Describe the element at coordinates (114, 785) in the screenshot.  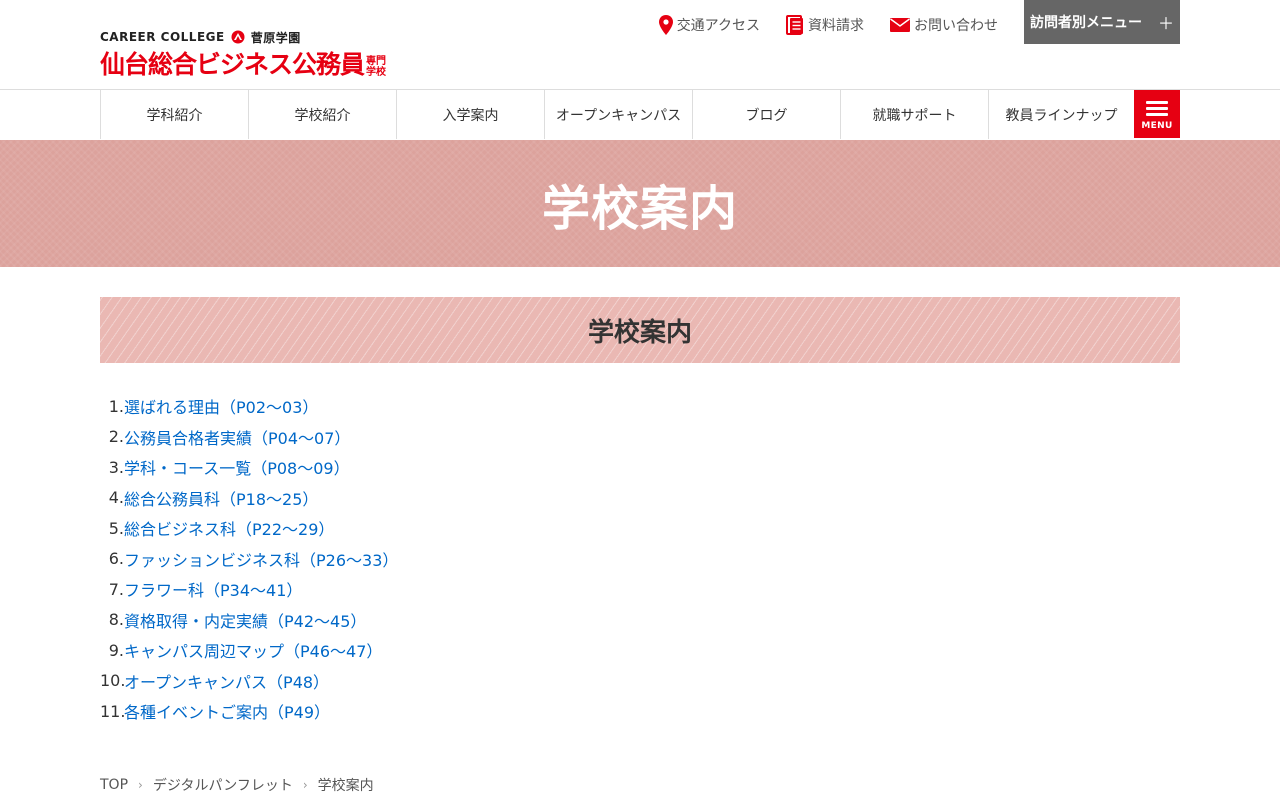
I see `breadcrumb-home-link: TOP` at that location.